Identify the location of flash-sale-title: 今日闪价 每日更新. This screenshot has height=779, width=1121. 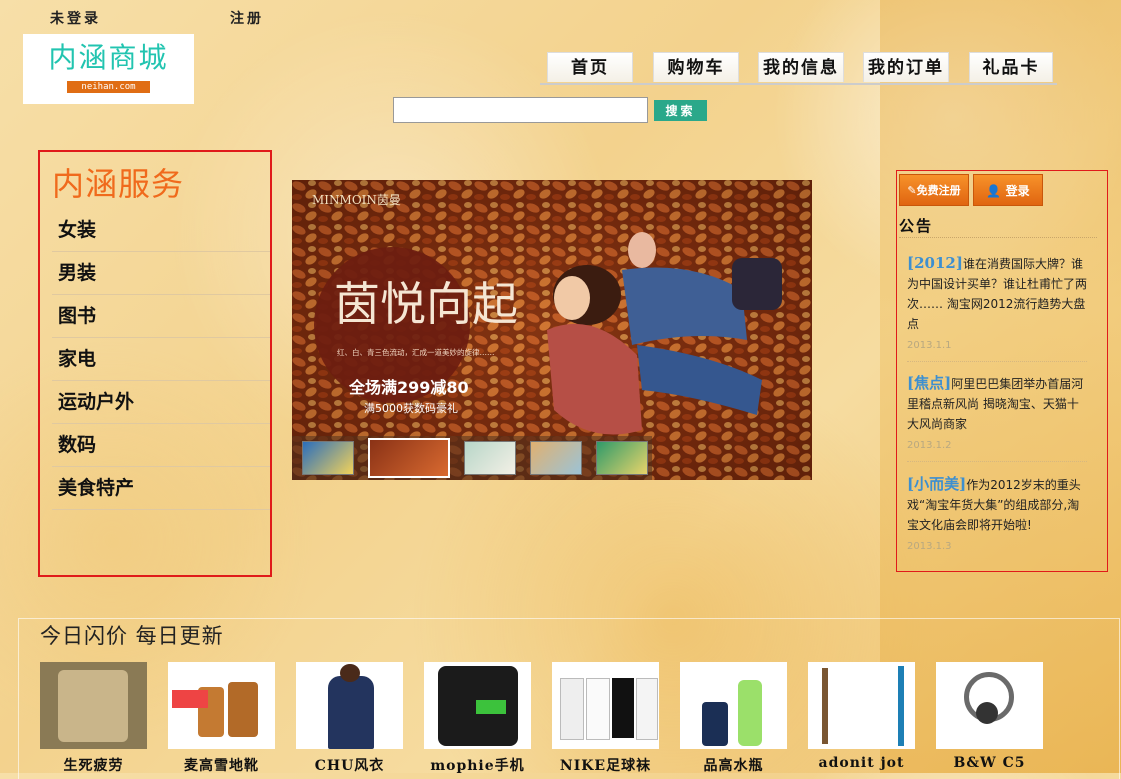
(132, 636).